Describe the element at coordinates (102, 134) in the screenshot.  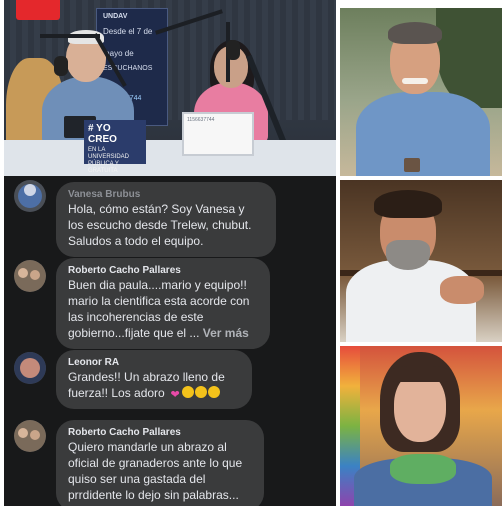
I see `sign-title: # YO CREO` at that location.